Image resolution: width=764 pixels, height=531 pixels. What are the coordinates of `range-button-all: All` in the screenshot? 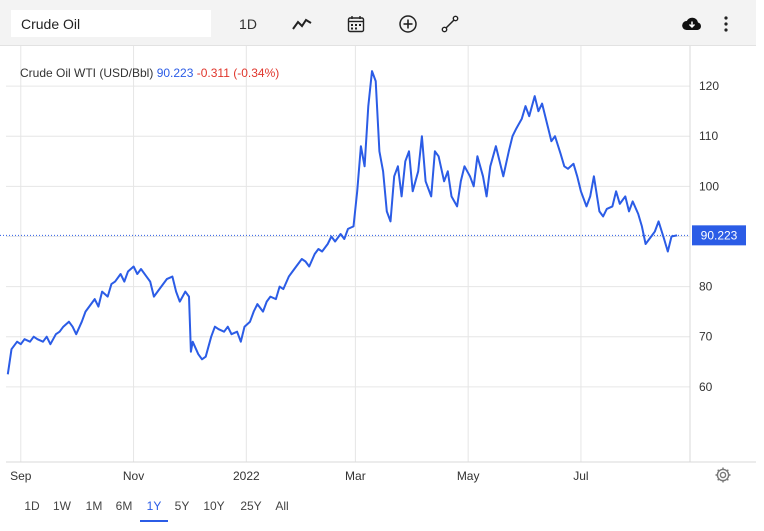 It's located at (282, 506).